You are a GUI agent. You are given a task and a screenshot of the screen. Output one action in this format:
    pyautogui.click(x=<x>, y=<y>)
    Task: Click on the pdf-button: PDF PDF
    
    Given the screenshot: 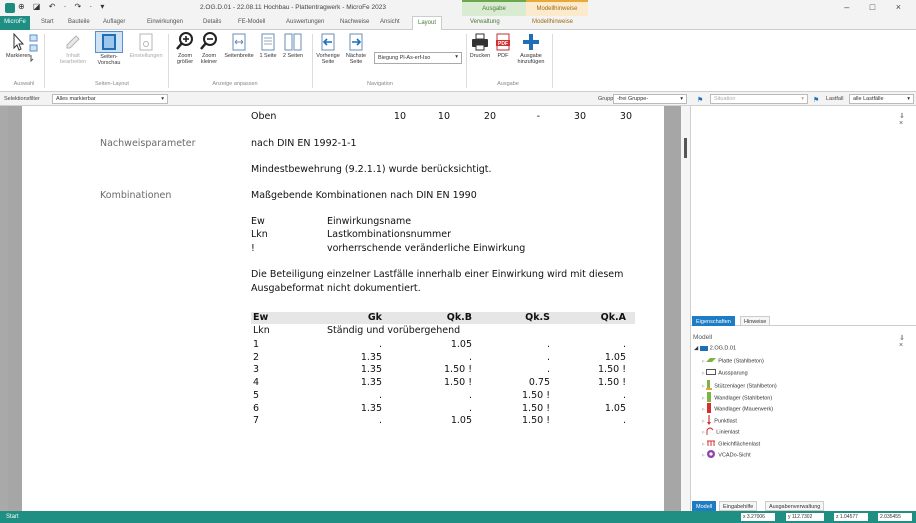 What is the action you would take?
    pyautogui.click(x=503, y=46)
    